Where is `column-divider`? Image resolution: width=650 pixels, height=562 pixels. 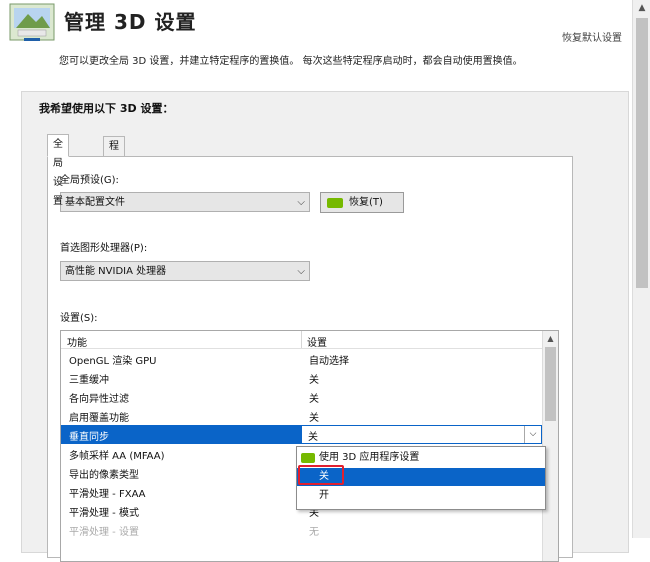
column-divider is located at coordinates (301, 339).